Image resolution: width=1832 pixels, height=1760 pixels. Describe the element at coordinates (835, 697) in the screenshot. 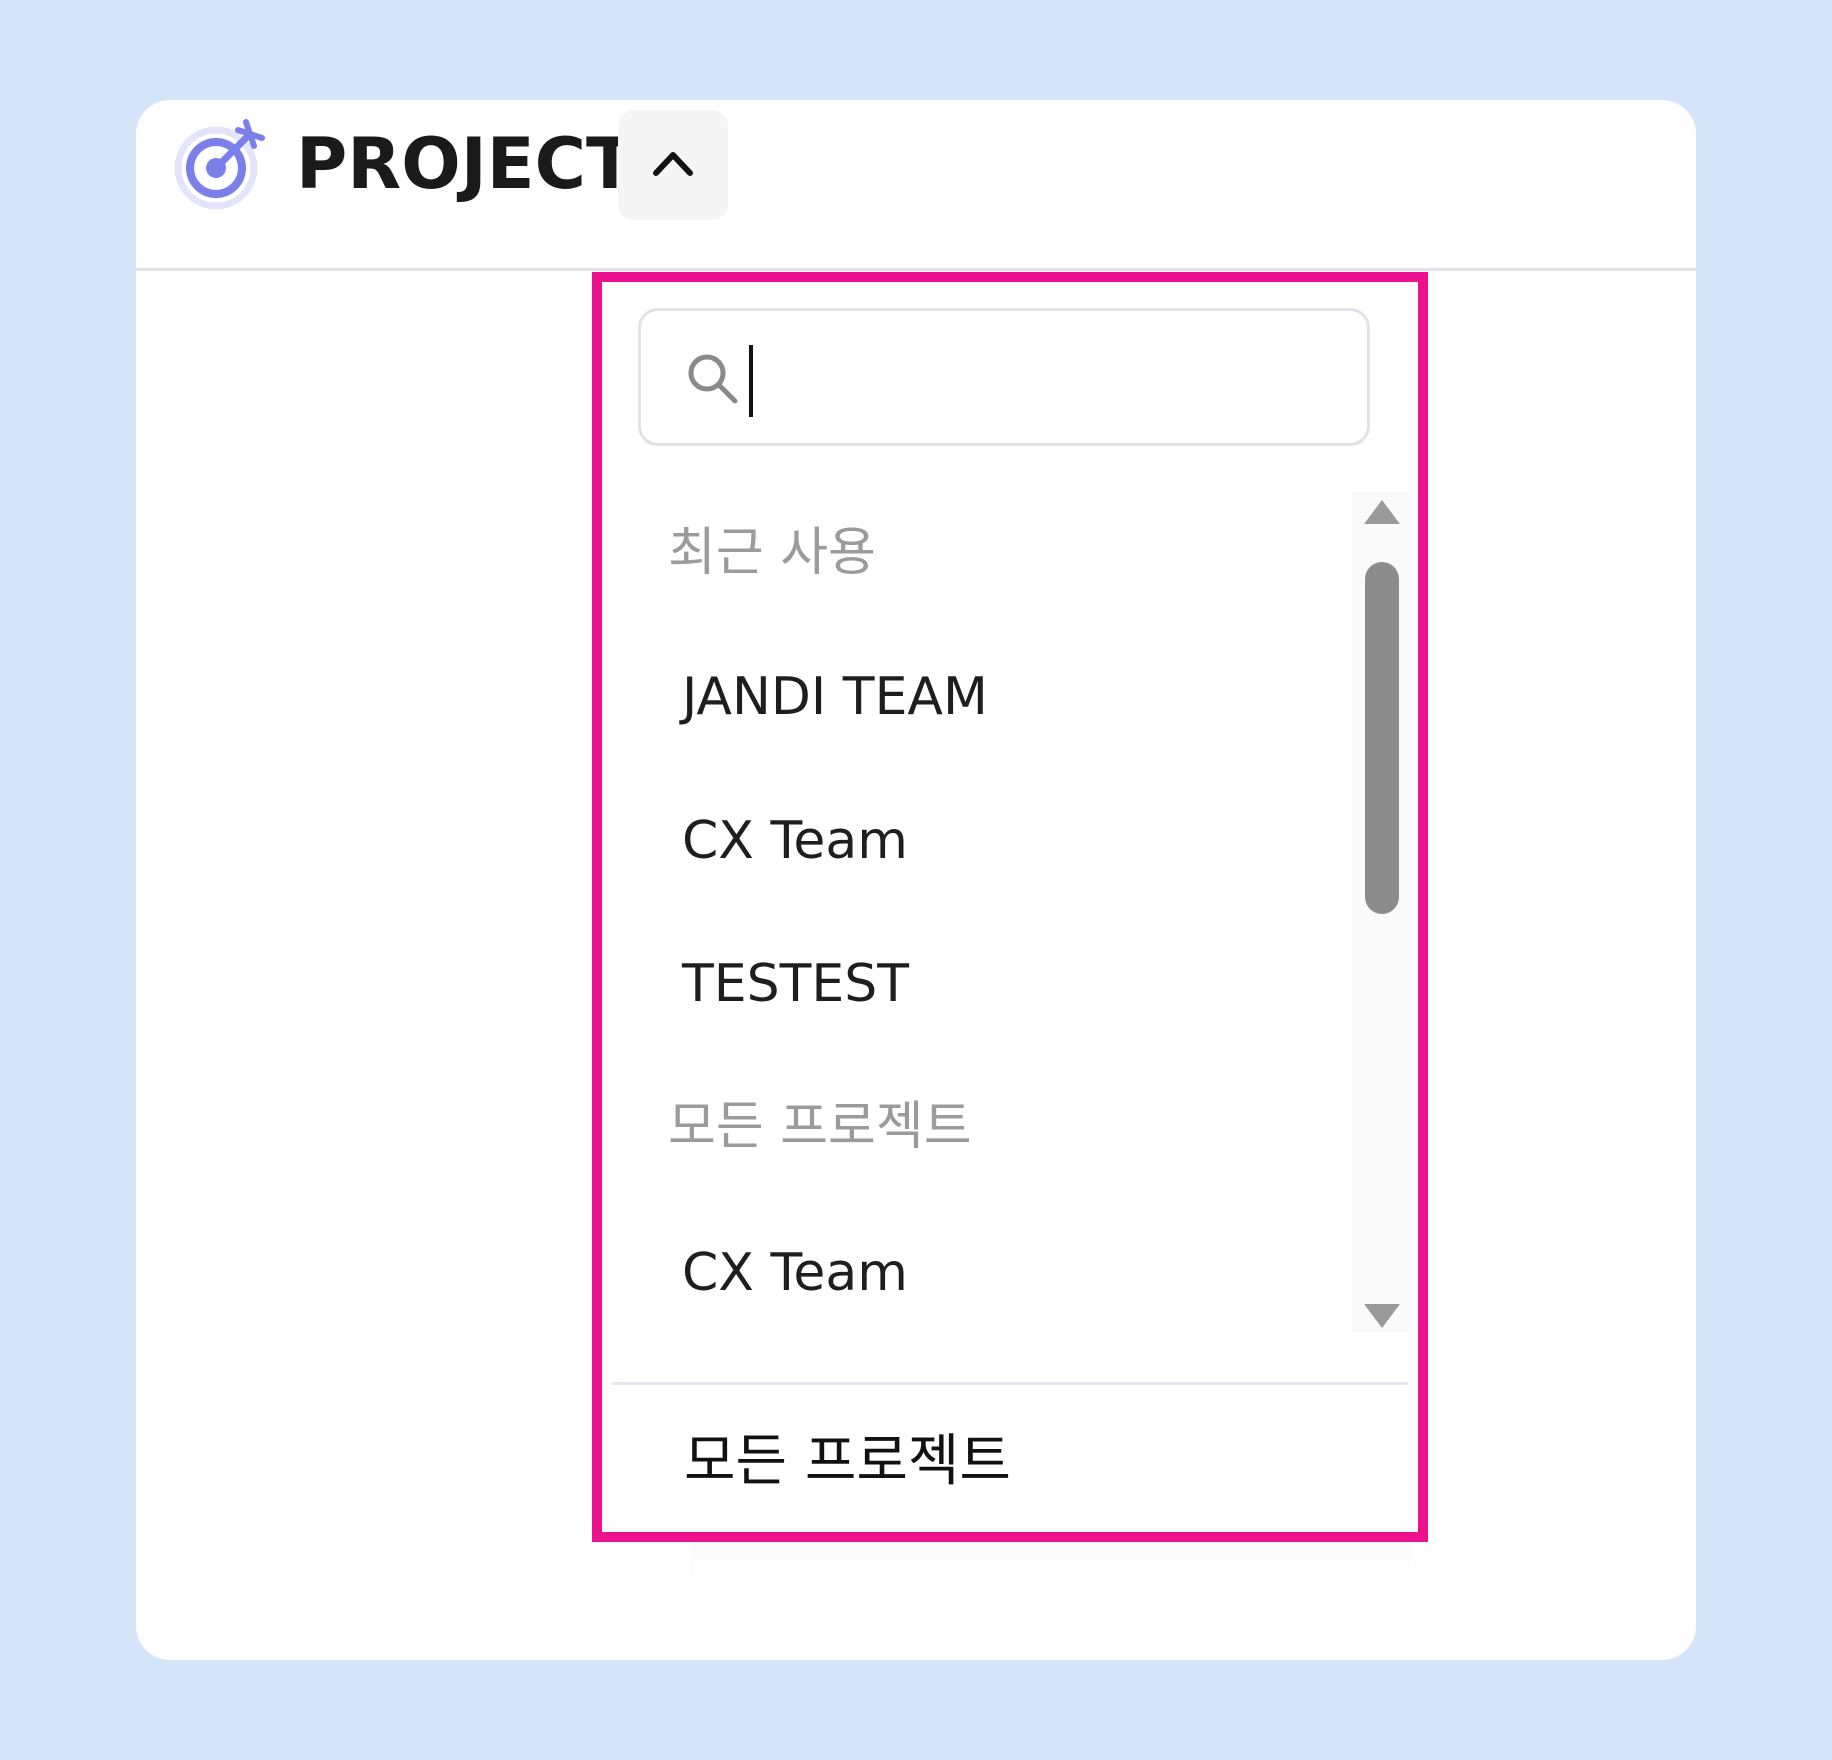

I see `list-item-jandi-team: JANDI TEAM` at that location.